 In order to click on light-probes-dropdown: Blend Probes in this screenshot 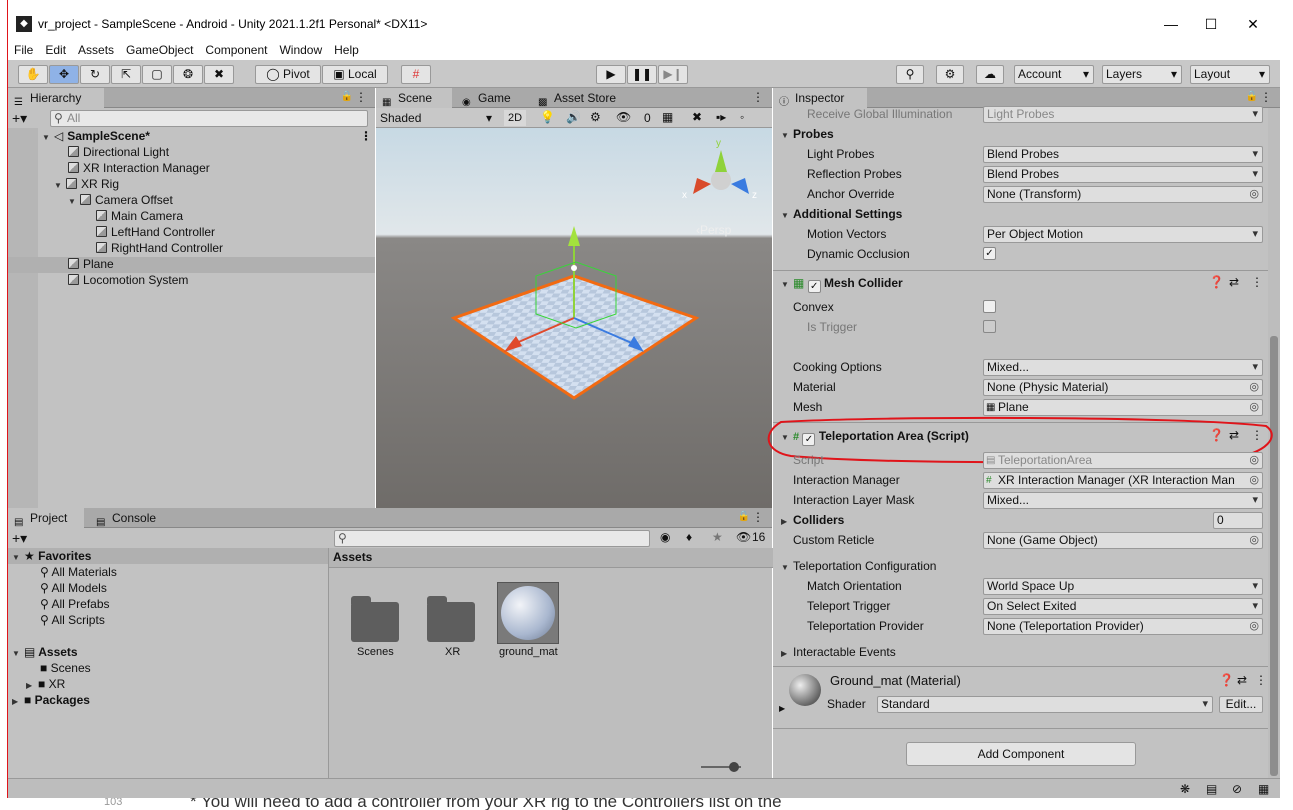, I will do `click(1123, 154)`.